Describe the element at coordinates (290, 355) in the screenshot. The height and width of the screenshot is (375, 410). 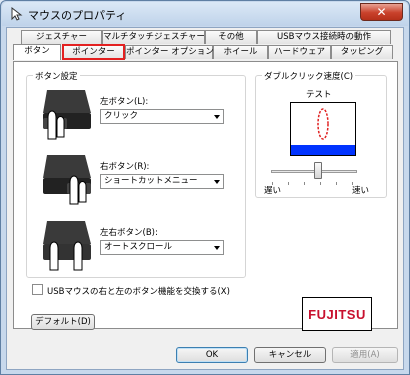
I see `cancel-button: キャンセル` at that location.